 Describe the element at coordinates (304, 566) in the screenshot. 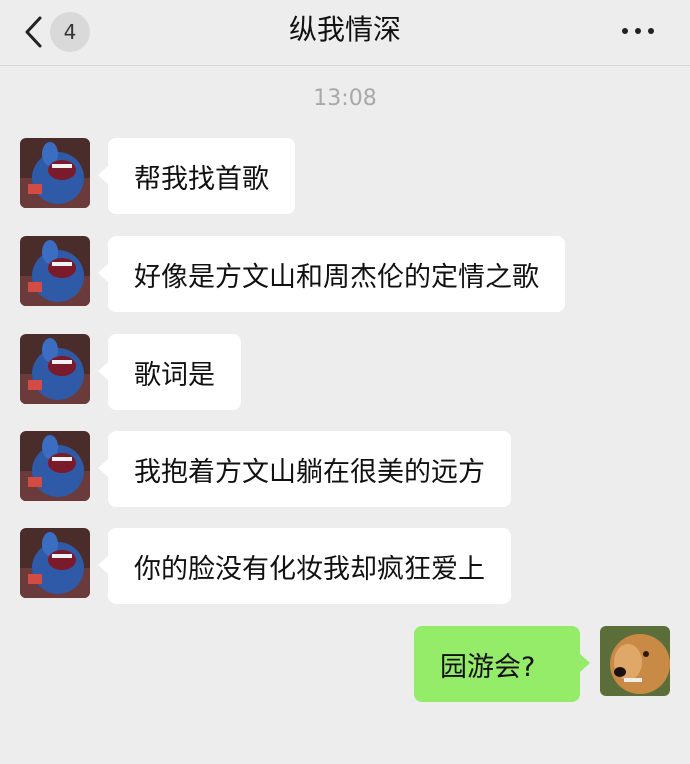

I see `message-bubble: 你的脸没有化妆我却疯狂爱上` at that location.